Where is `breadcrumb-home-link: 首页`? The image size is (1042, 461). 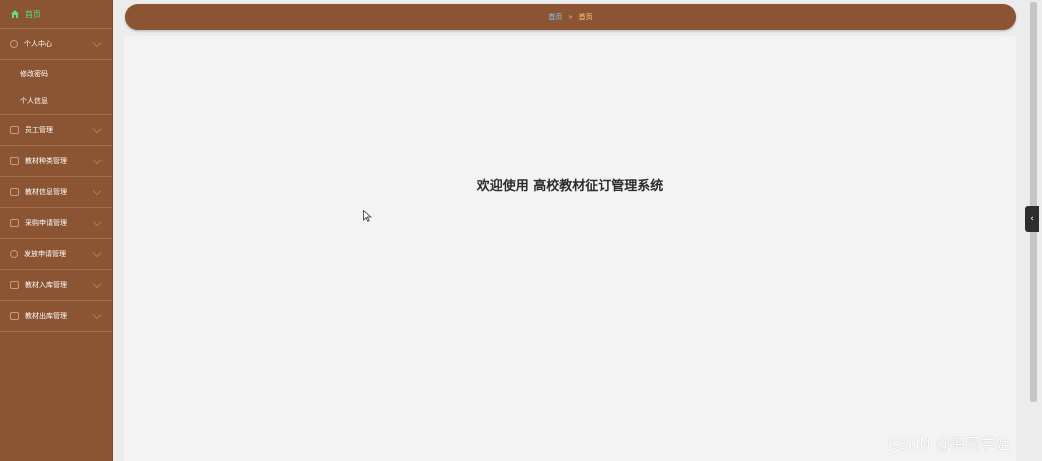 breadcrumb-home-link: 首页 is located at coordinates (555, 17).